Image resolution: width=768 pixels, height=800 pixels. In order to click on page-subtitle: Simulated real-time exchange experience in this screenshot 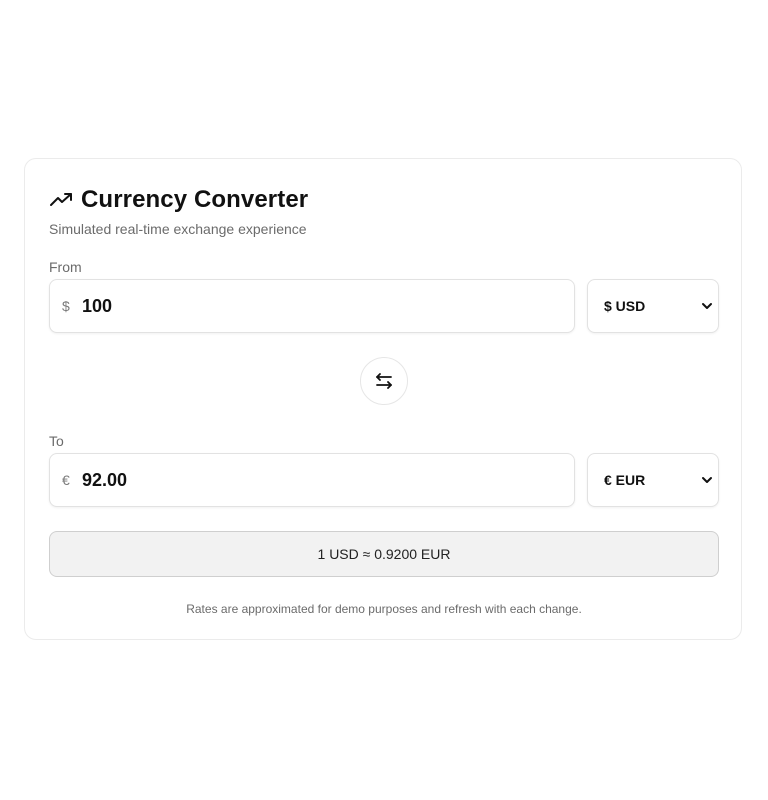, I will do `click(178, 229)`.